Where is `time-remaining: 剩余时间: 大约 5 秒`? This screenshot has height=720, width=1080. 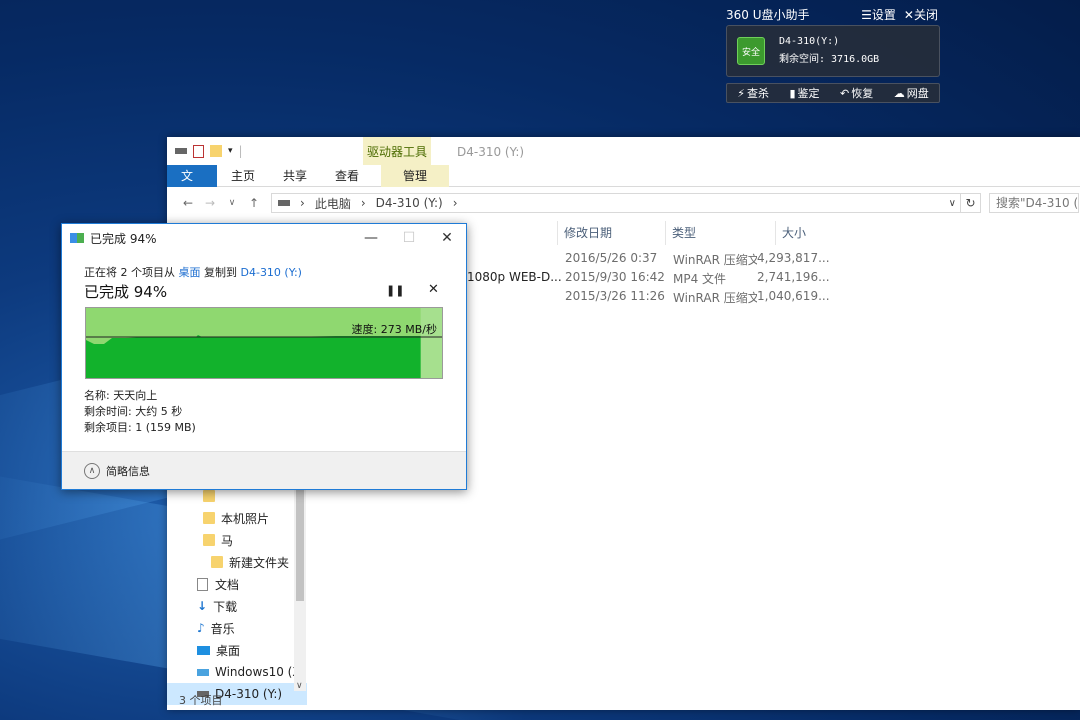
time-remaining: 剩余时间: 大约 5 秒 is located at coordinates (133, 411).